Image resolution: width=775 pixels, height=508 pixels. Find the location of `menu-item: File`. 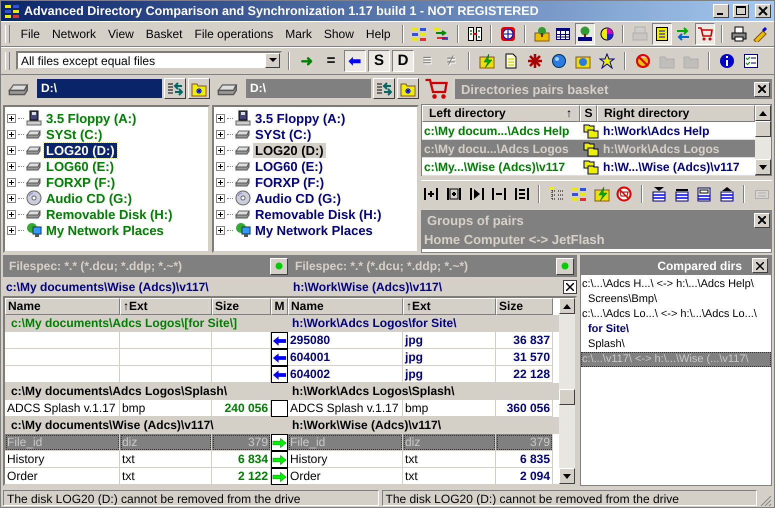

menu-item: File is located at coordinates (30, 33).